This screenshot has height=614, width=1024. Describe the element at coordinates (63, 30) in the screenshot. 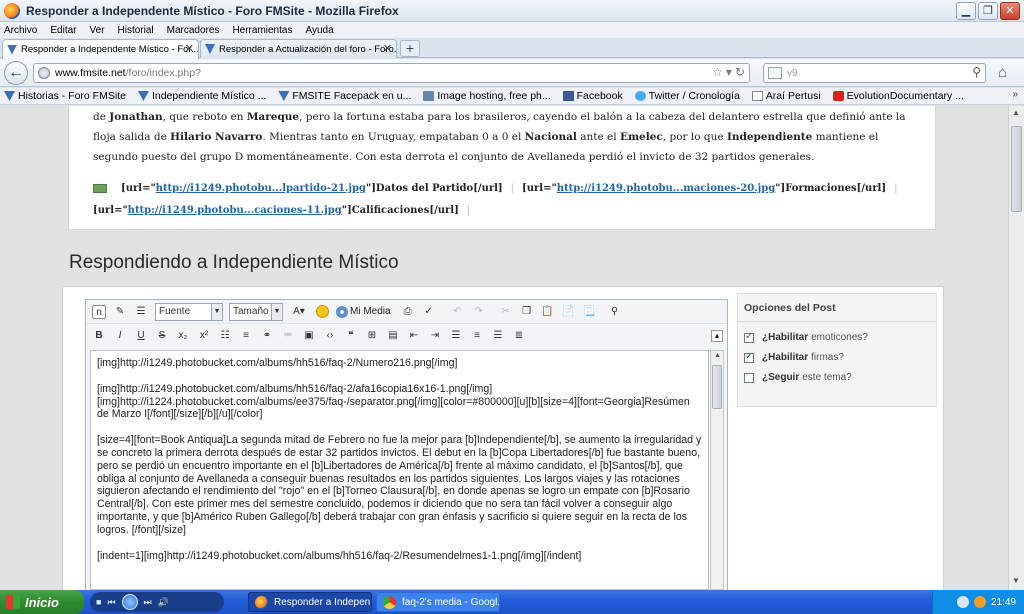

I see `menu-editar: Editar` at that location.